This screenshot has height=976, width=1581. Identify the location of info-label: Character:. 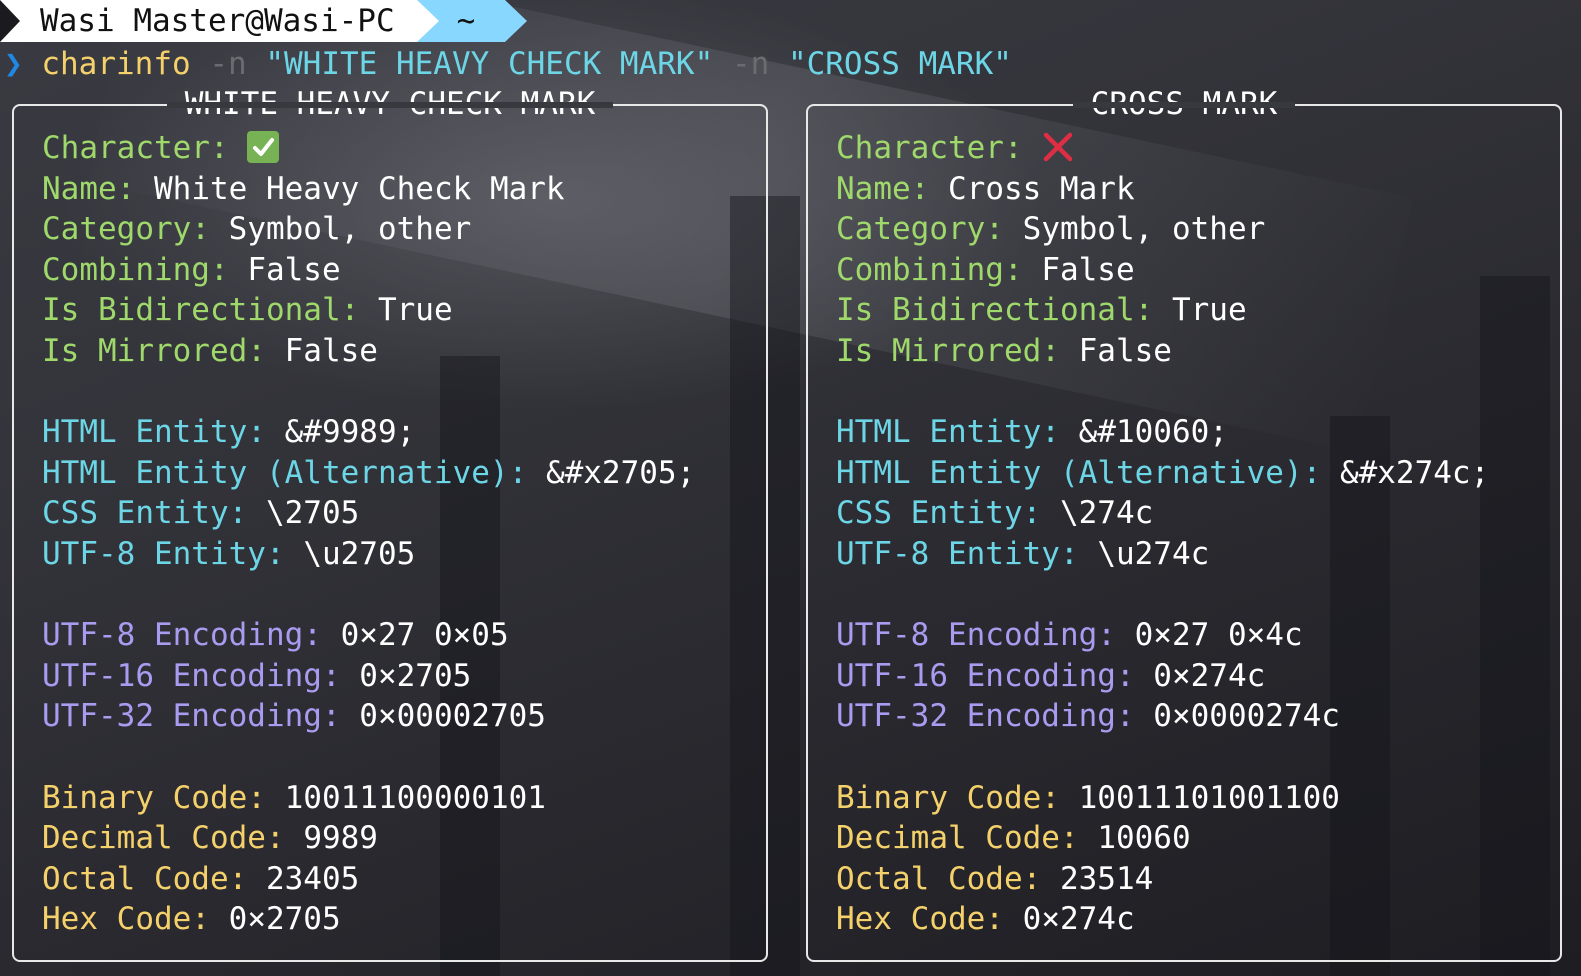
(929, 148).